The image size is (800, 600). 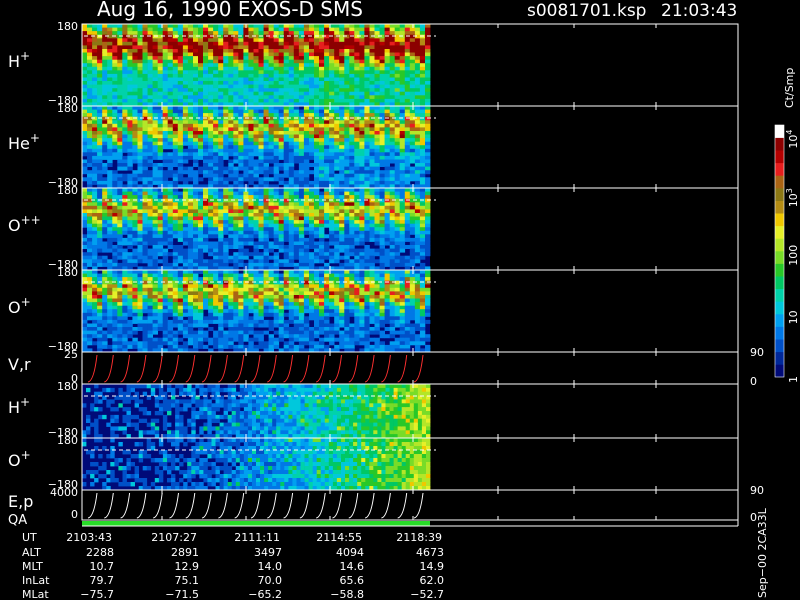 I want to click on panel-label-sup: +, so click(x=35, y=138).